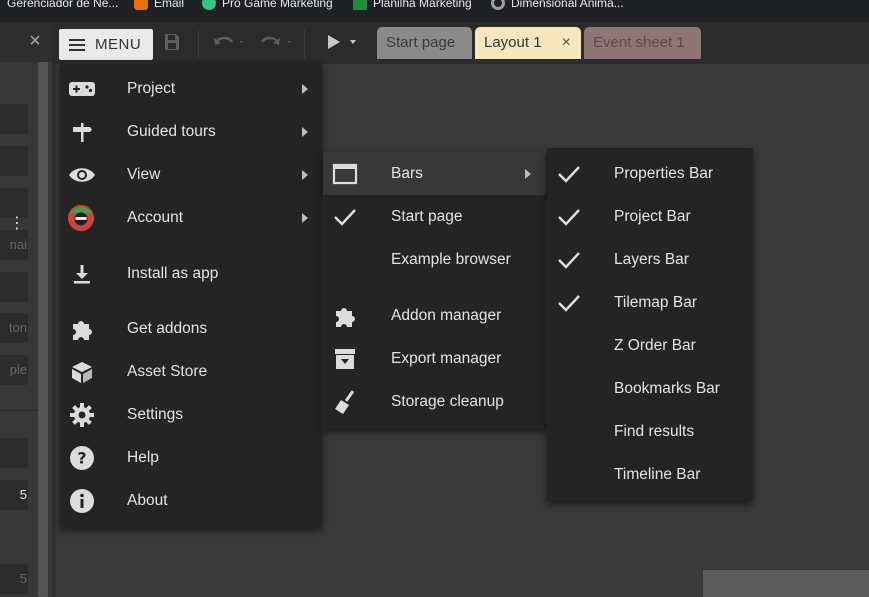 Image resolution: width=869 pixels, height=597 pixels. I want to click on menu-item-install-as-app: Install as app, so click(191, 273).